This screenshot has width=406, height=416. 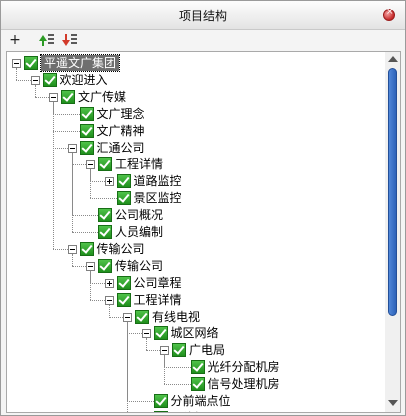 What do you see at coordinates (15, 40) in the screenshot?
I see `add-button: +` at bounding box center [15, 40].